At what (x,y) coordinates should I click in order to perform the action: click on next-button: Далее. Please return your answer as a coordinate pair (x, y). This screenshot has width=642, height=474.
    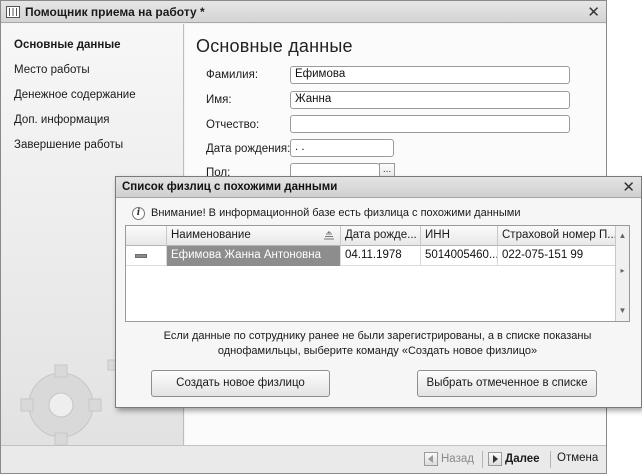
    Looking at the image, I should click on (514, 459).